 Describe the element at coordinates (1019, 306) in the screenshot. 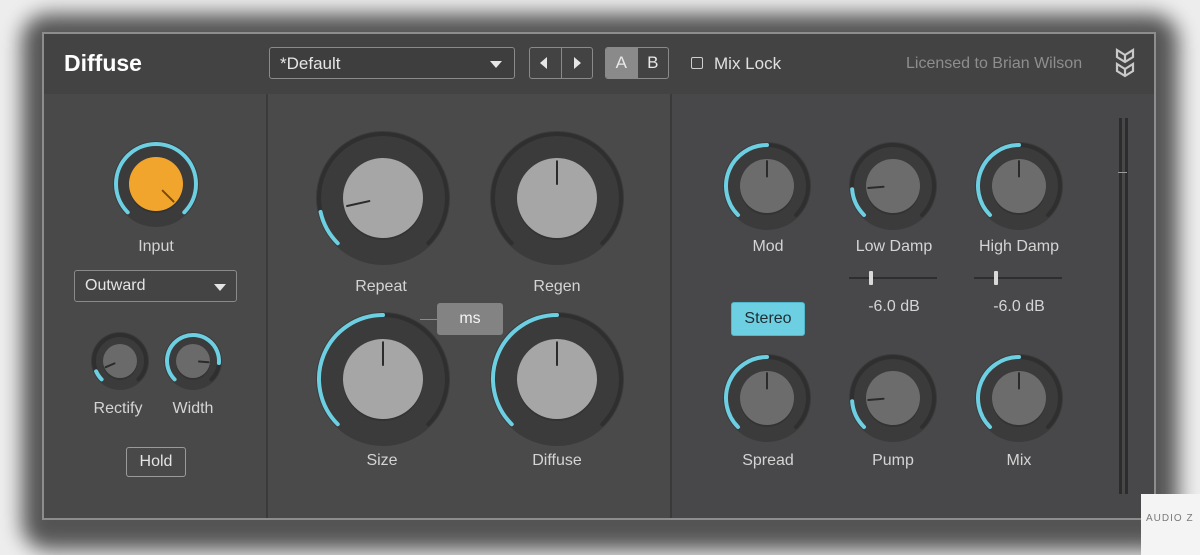

I see `high-damp-value: -6.0 dB` at that location.